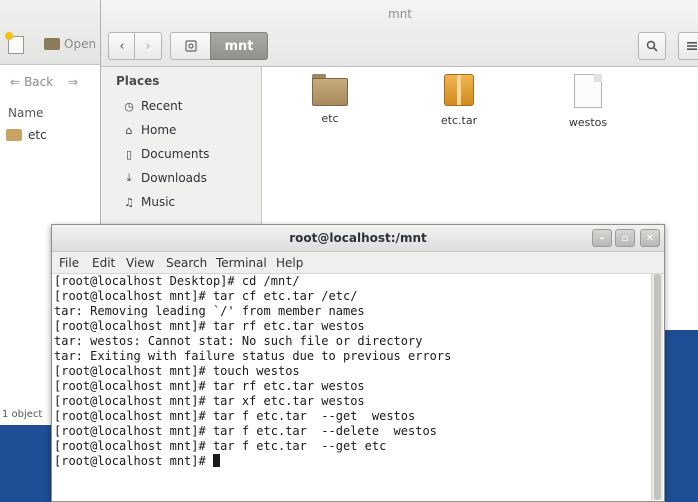 The width and height of the screenshot is (698, 502). I want to click on sidebar-item-label: Music, so click(158, 202).